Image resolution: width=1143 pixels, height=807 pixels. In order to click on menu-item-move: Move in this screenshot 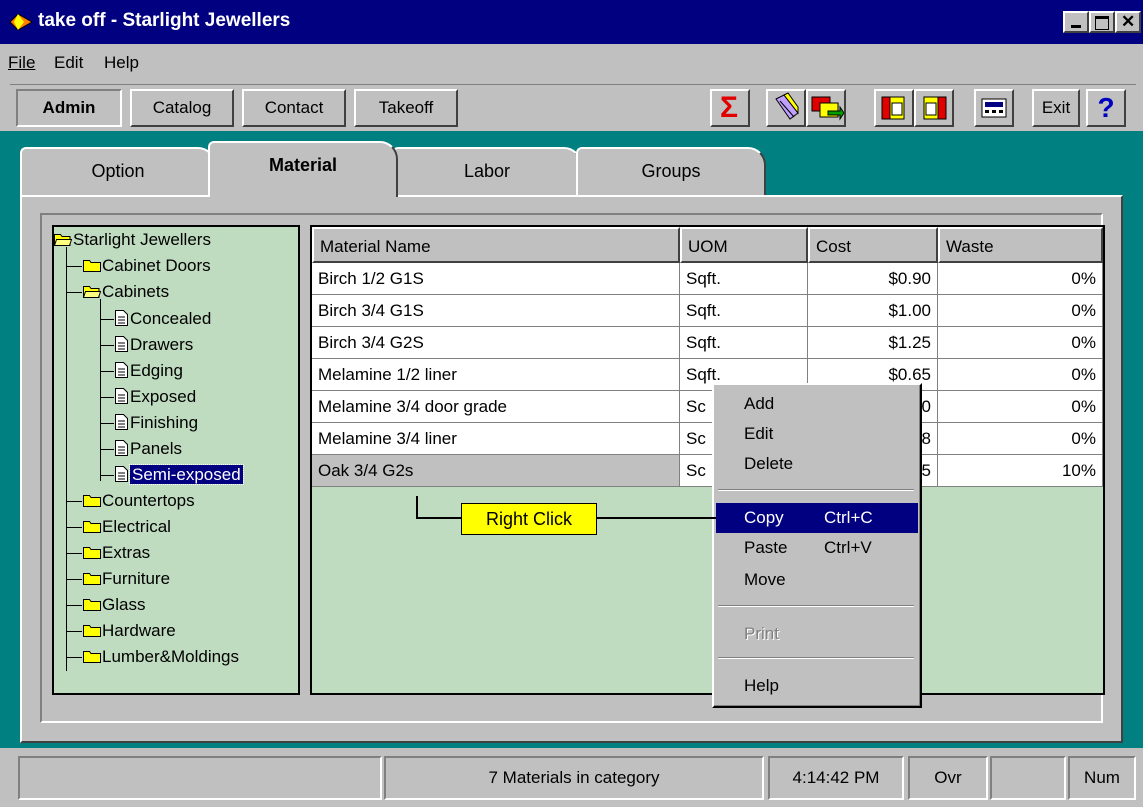, I will do `click(817, 580)`.